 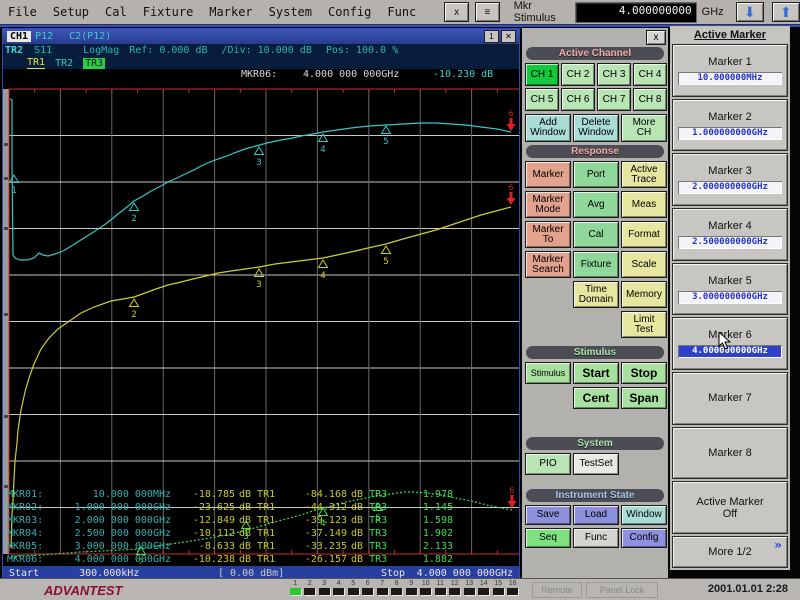 I want to click on scale-button: Scale, so click(x=644, y=264).